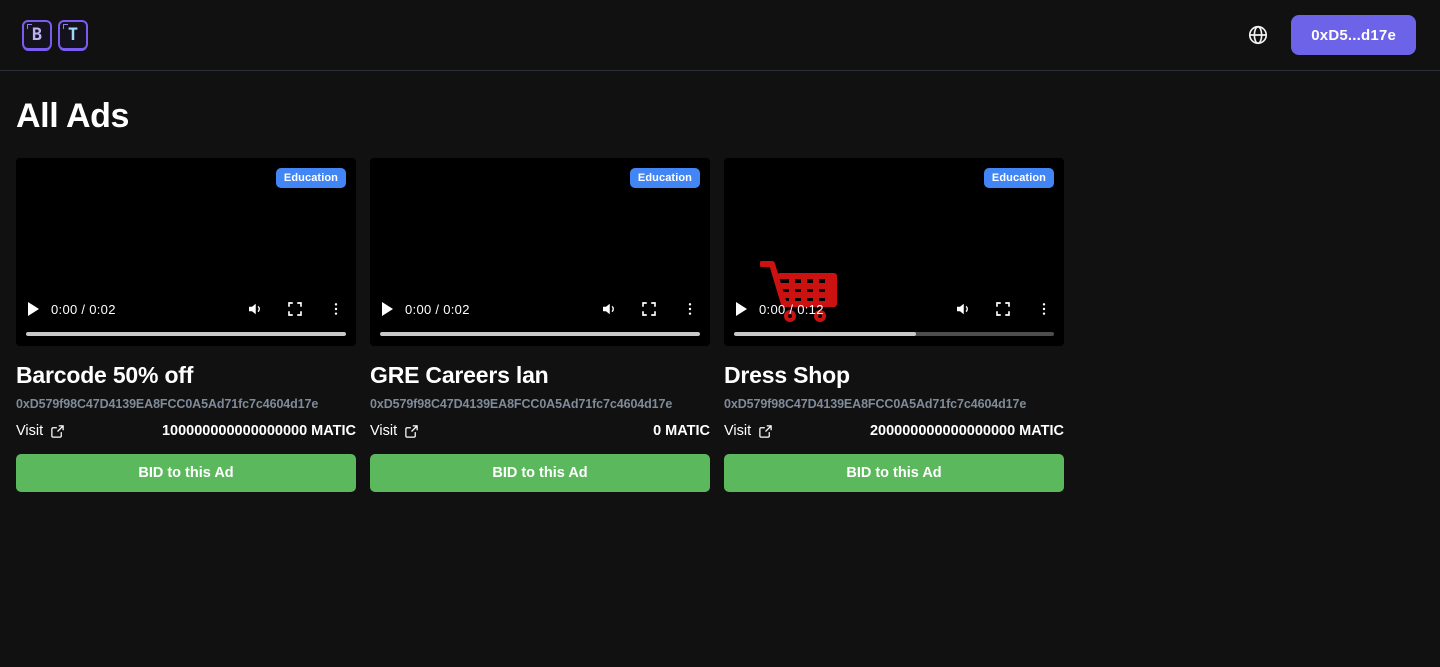 The height and width of the screenshot is (667, 1440). I want to click on ad-meta-row: Visit 200000000000000000 MATIC, so click(894, 431).